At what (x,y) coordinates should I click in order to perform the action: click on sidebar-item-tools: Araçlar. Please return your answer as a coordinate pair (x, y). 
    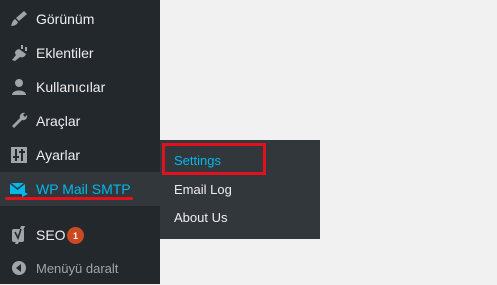
    Looking at the image, I should click on (80, 121).